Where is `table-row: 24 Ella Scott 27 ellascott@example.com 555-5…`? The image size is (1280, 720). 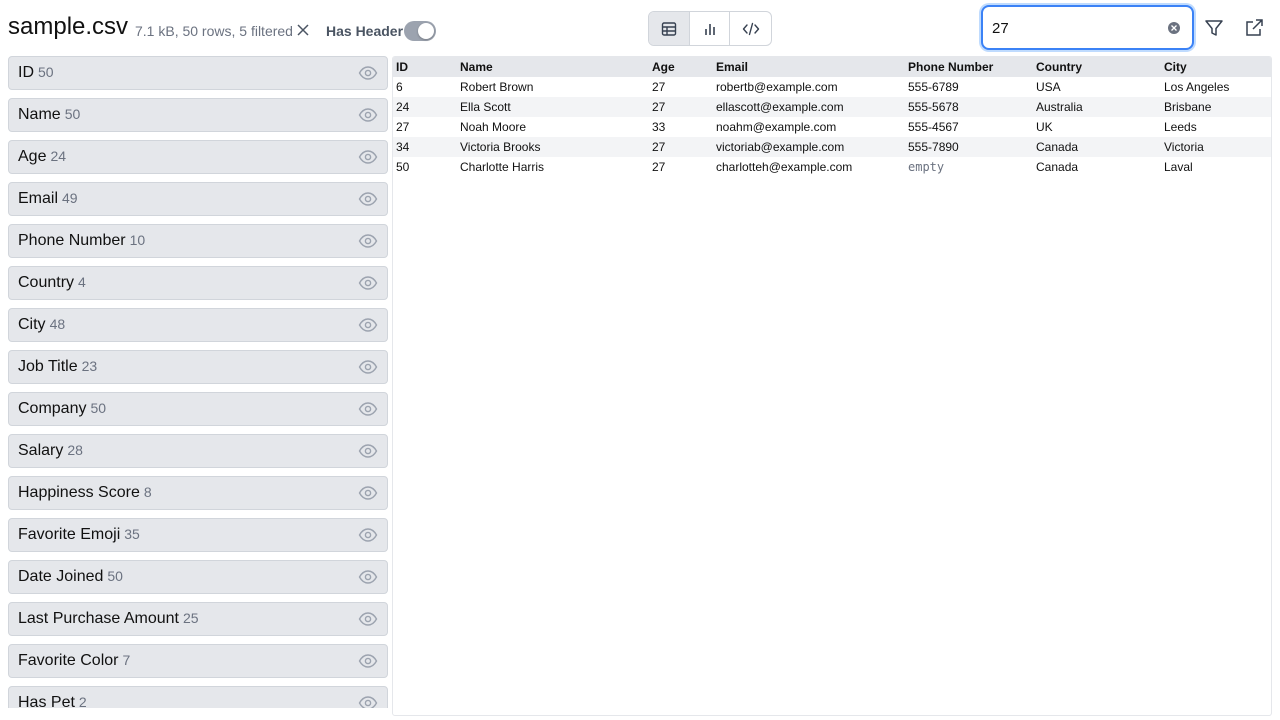
table-row: 24 Ella Scott 27 ellascott@example.com 555-5… is located at coordinates (832, 107).